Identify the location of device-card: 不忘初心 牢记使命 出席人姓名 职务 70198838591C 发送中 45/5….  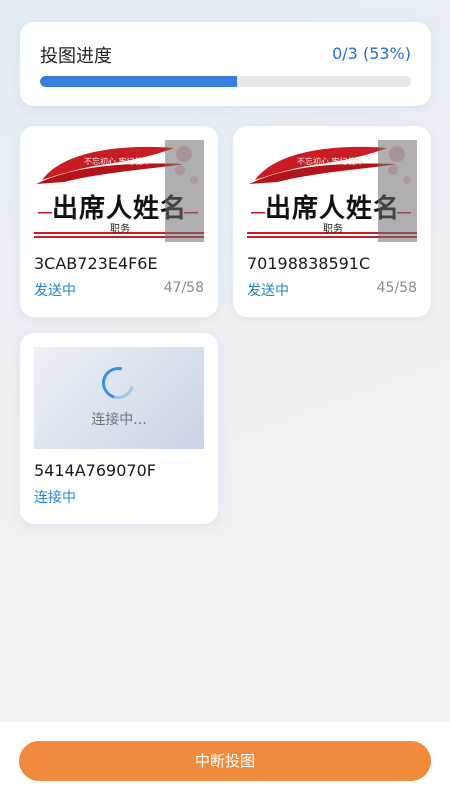
(332, 221).